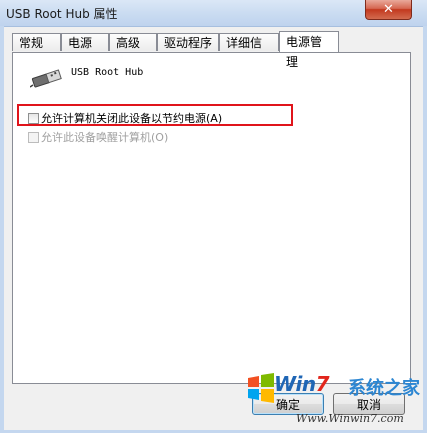 Image resolution: width=427 pixels, height=433 pixels. I want to click on tab-details: 详细信息, so click(249, 50).